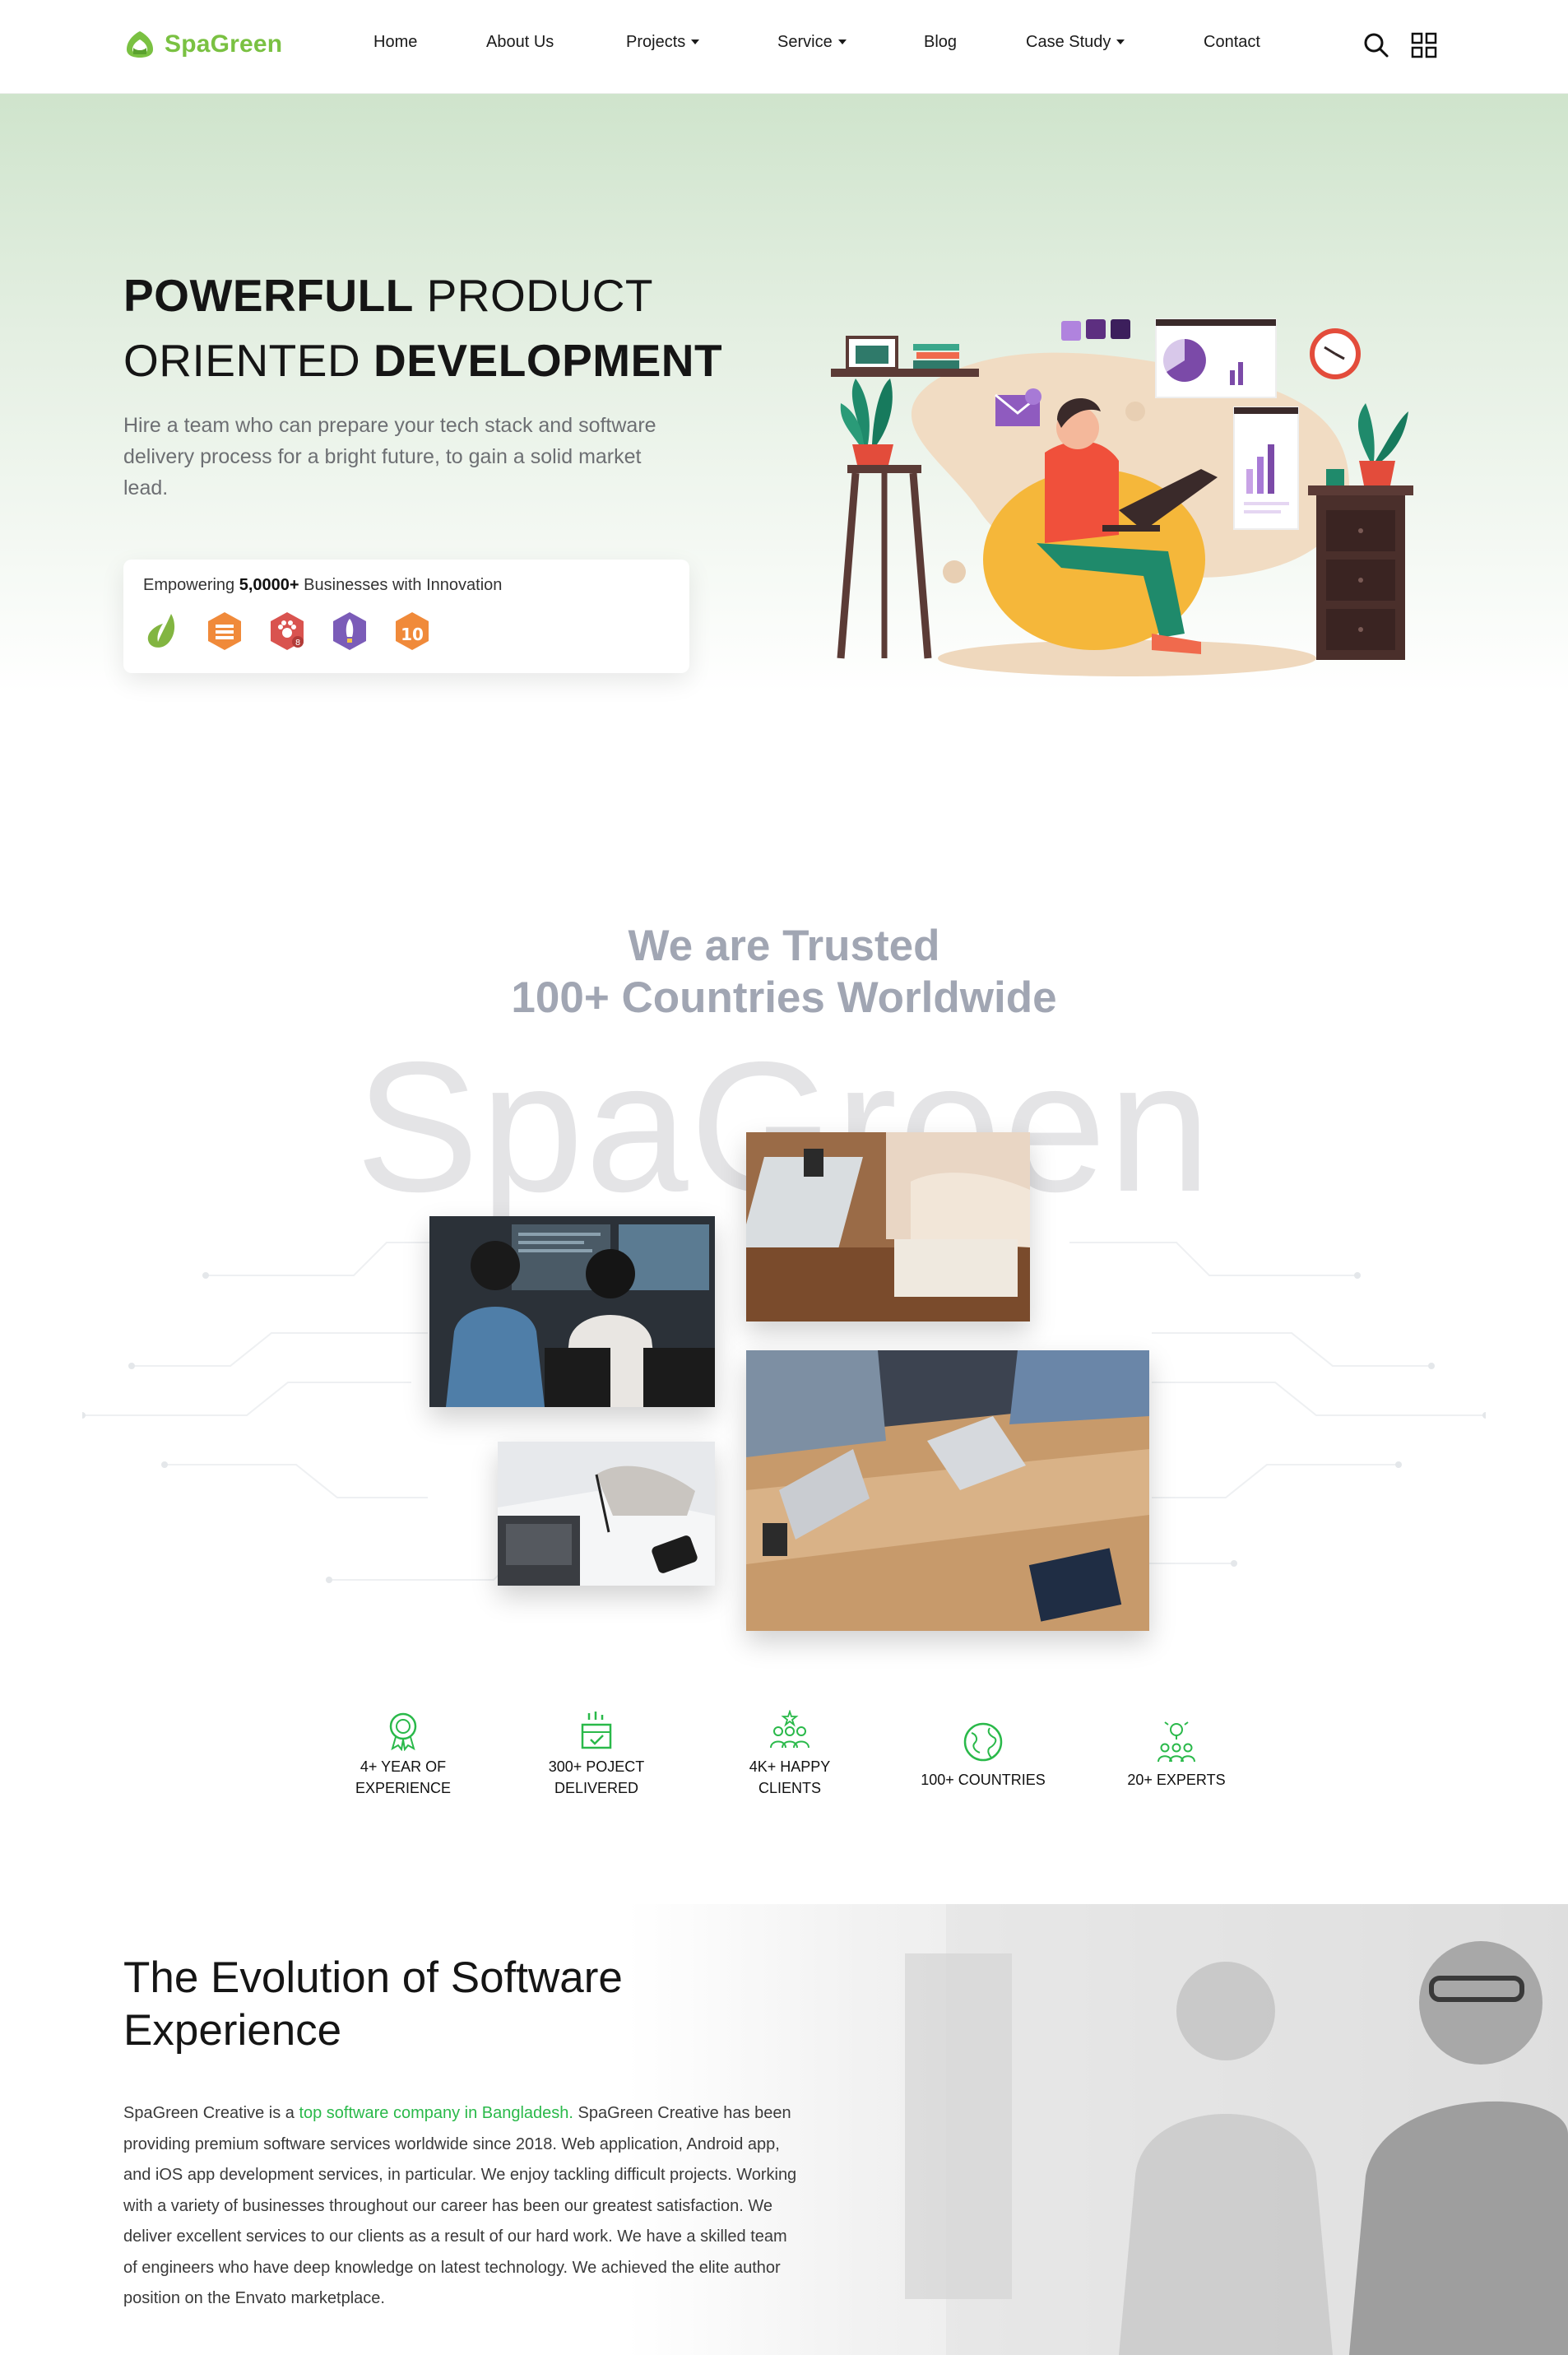 The width and height of the screenshot is (1568, 2355). Describe the element at coordinates (242, 360) in the screenshot. I see `hero-title-light-2: ORIENTED` at that location.